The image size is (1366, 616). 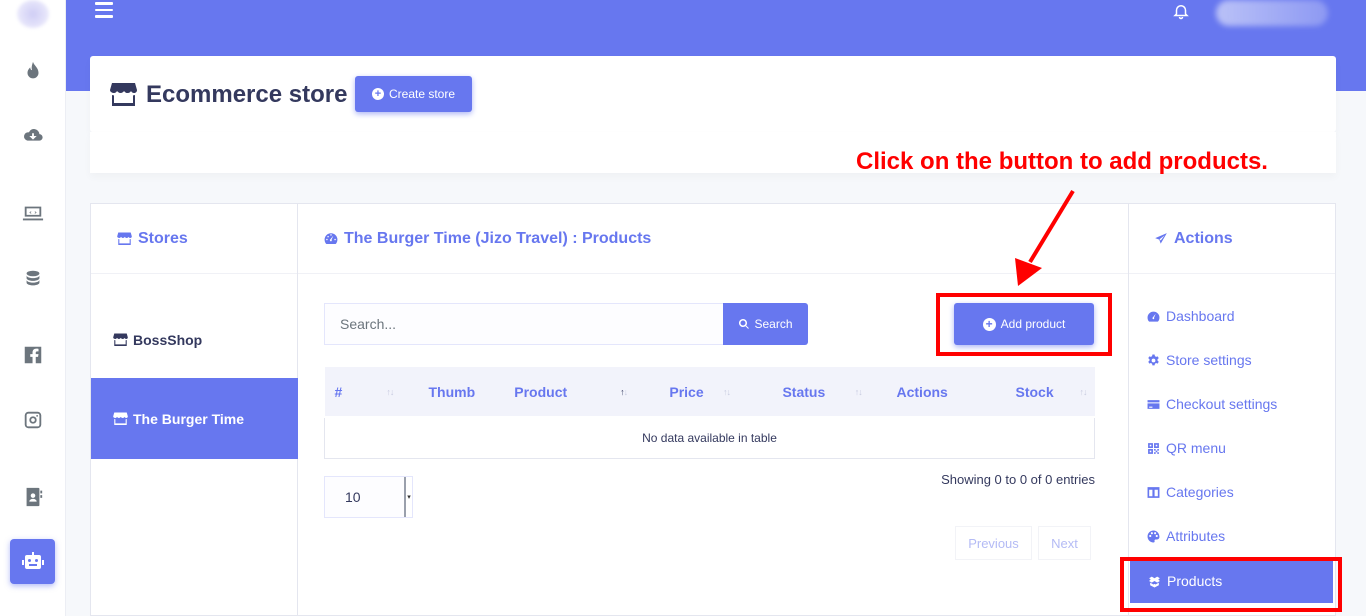 I want to click on action-label: Attributes, so click(x=1196, y=536).